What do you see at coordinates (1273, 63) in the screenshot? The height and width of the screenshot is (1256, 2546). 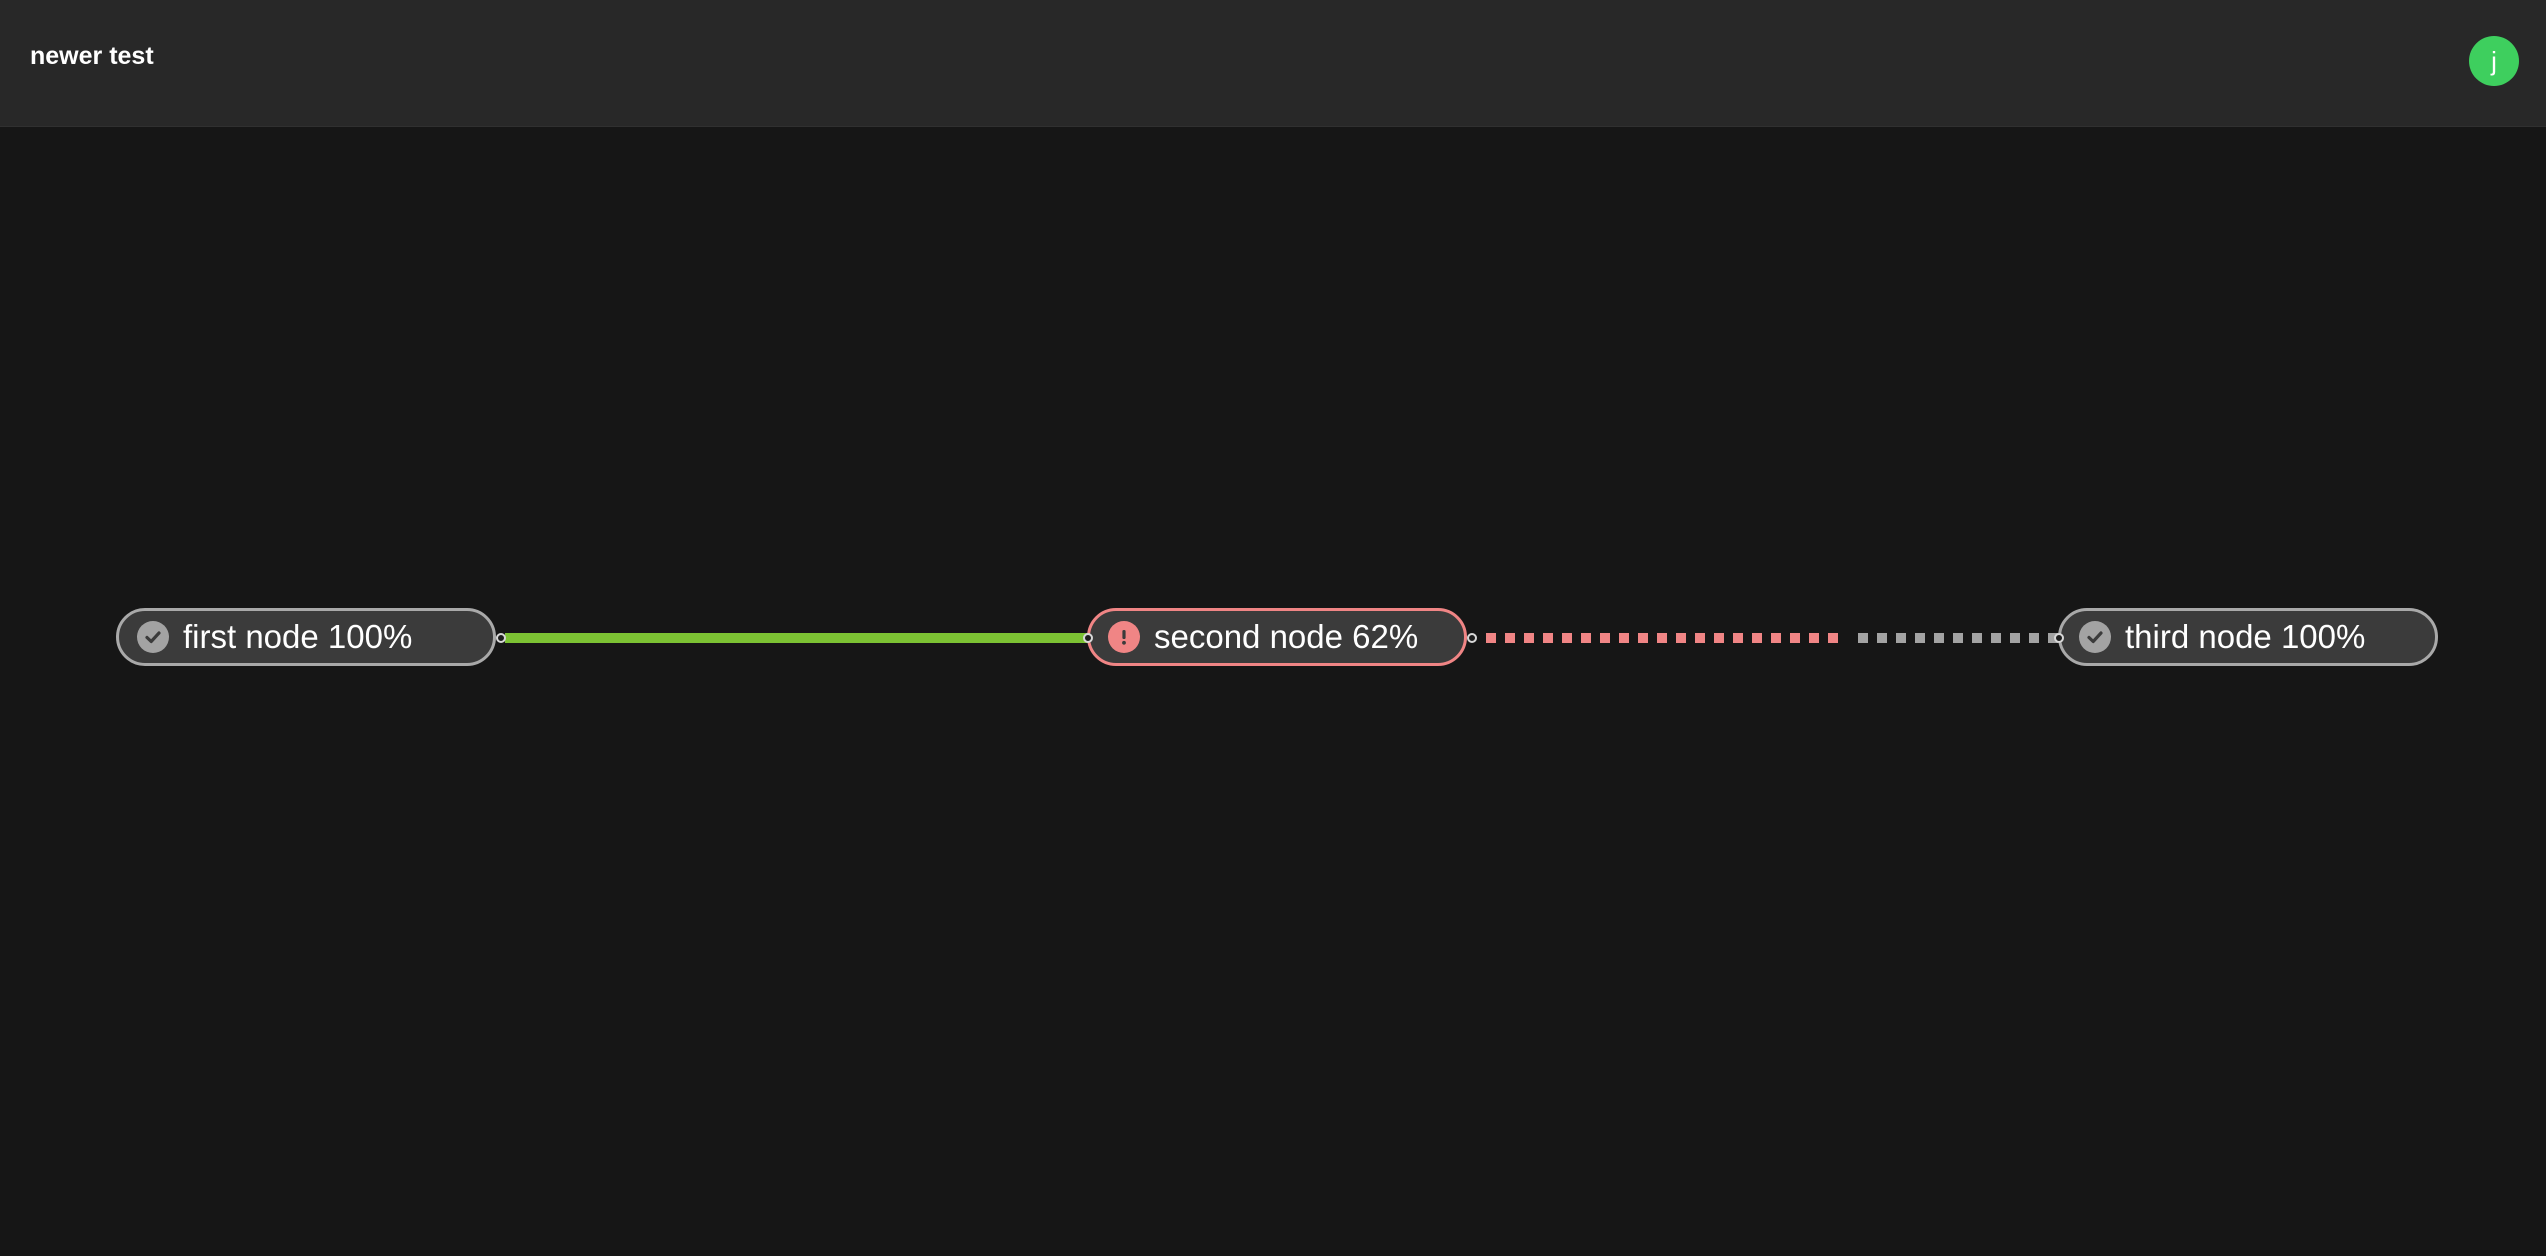 I see `top-bar: newer test j` at bounding box center [1273, 63].